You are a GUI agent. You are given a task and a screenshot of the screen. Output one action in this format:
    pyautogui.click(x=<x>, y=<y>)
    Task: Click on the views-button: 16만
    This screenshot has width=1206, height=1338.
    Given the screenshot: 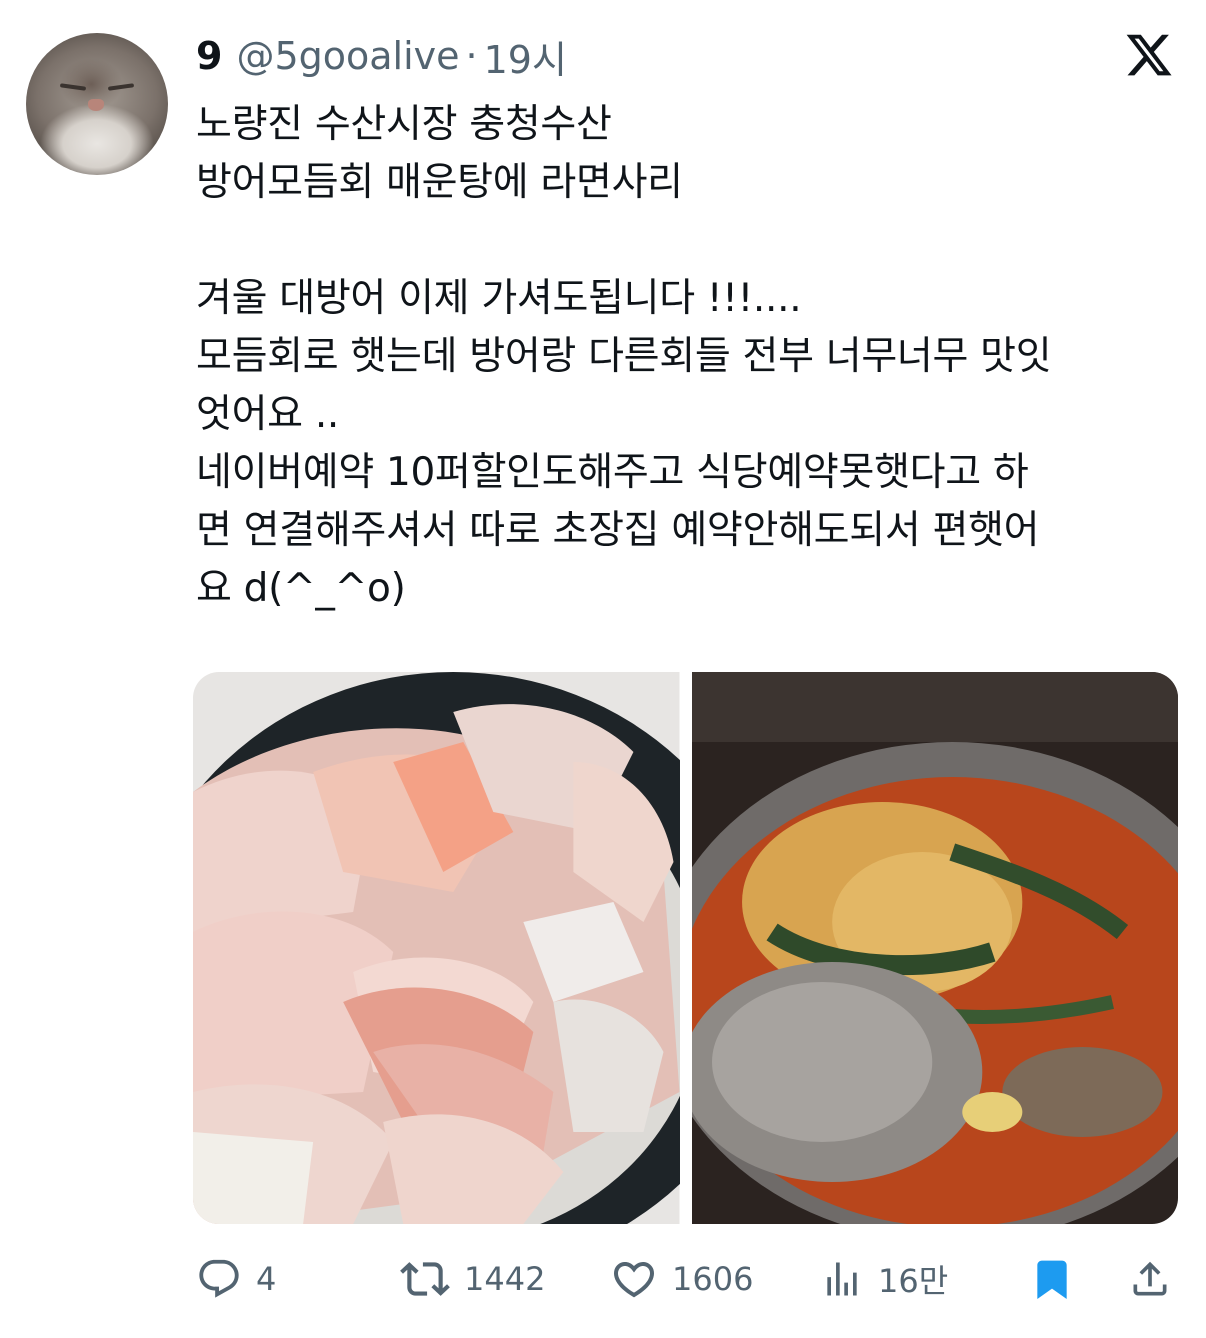 What is the action you would take?
    pyautogui.click(x=884, y=1279)
    